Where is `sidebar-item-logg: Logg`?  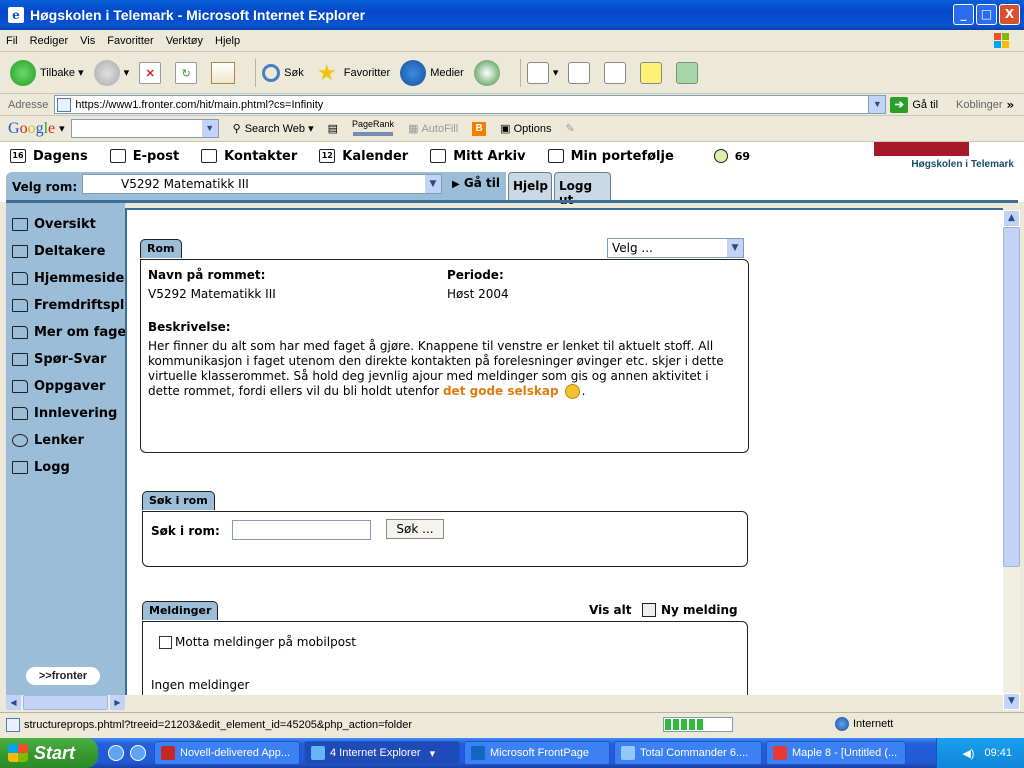
sidebar-item-logg: Logg is located at coordinates (65, 467).